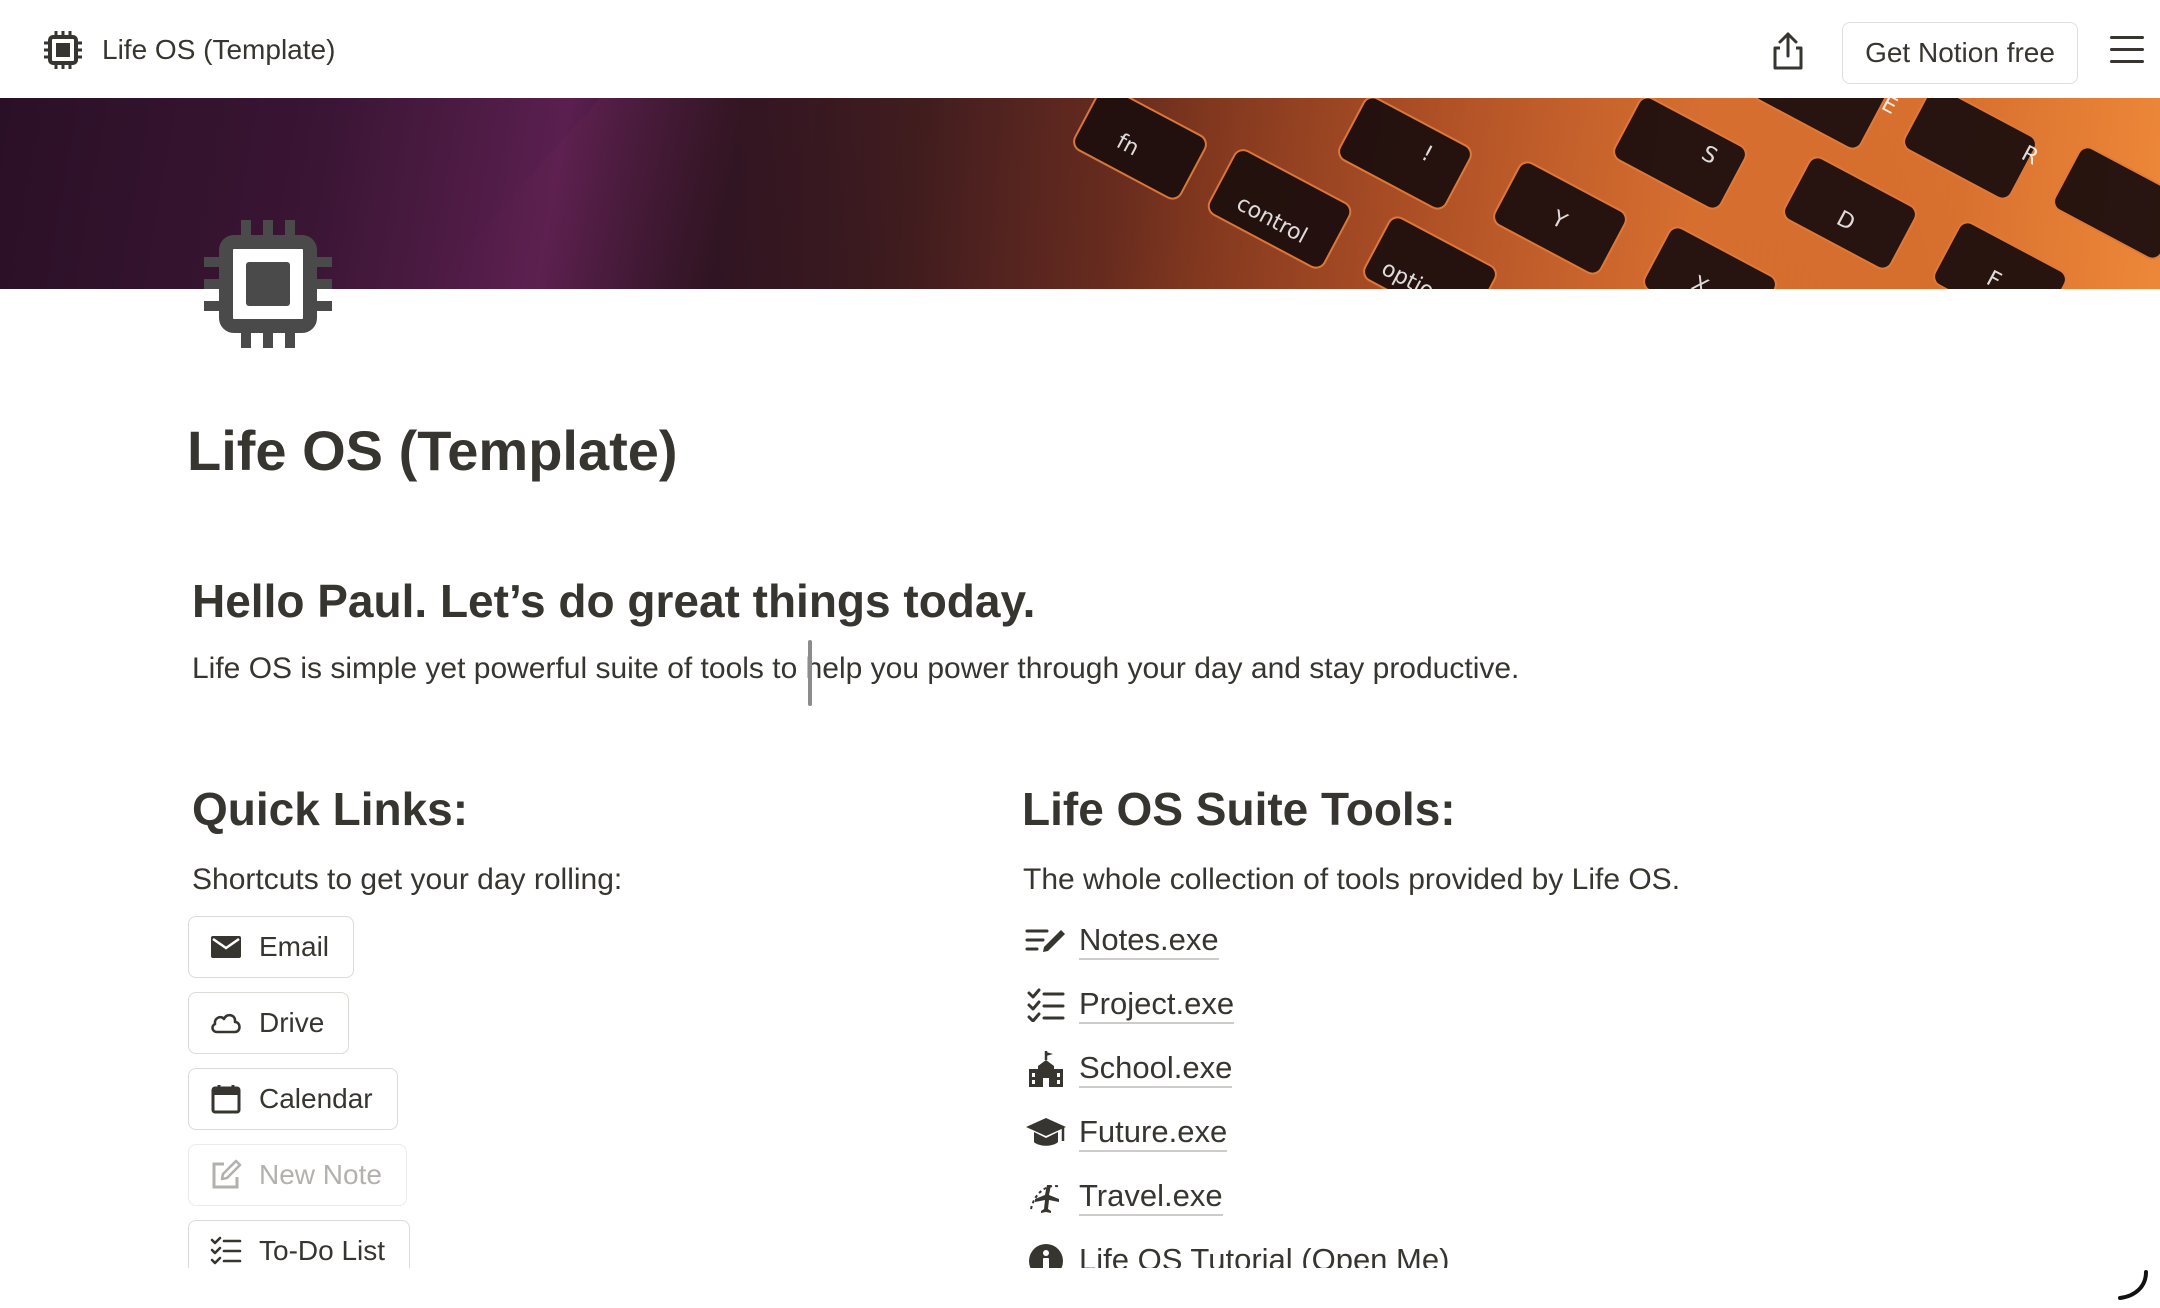 The width and height of the screenshot is (2160, 1308). What do you see at coordinates (1080, 49) in the screenshot?
I see `top-bar: Life OS (Template) Get Notion free` at bounding box center [1080, 49].